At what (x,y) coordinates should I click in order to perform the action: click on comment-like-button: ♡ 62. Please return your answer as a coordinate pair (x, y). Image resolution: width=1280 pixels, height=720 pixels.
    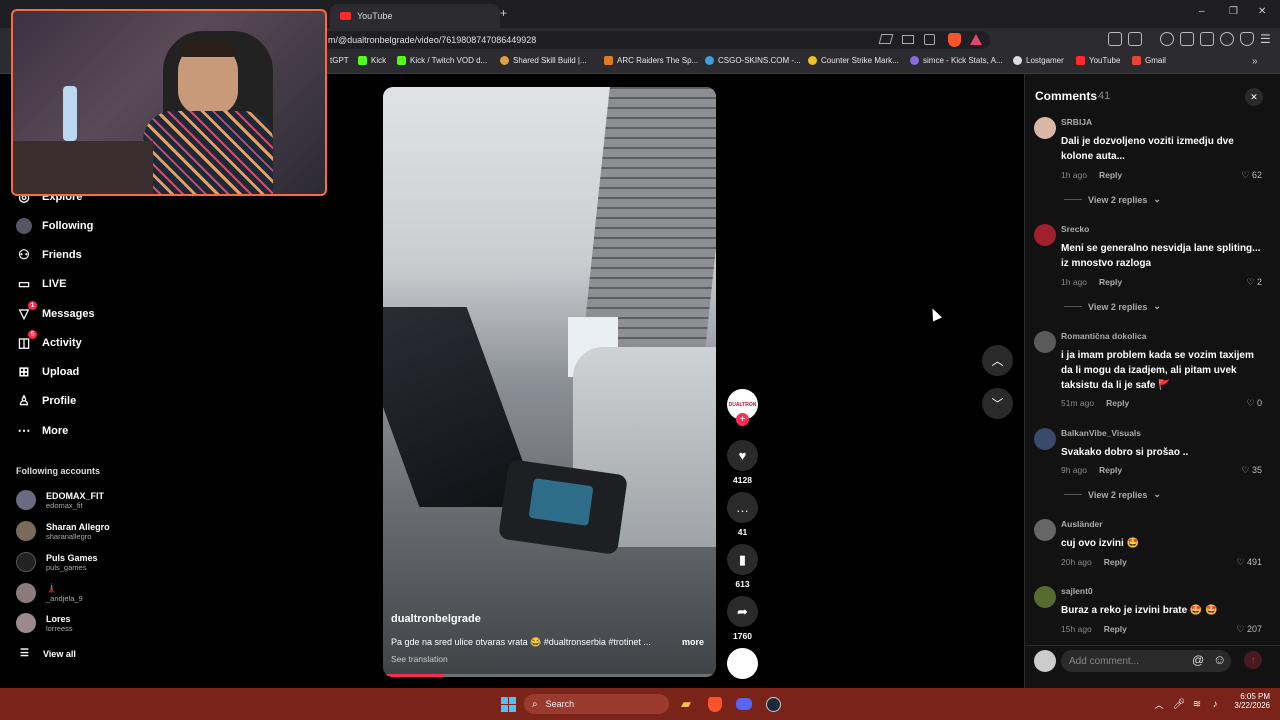
    Looking at the image, I should click on (1251, 175).